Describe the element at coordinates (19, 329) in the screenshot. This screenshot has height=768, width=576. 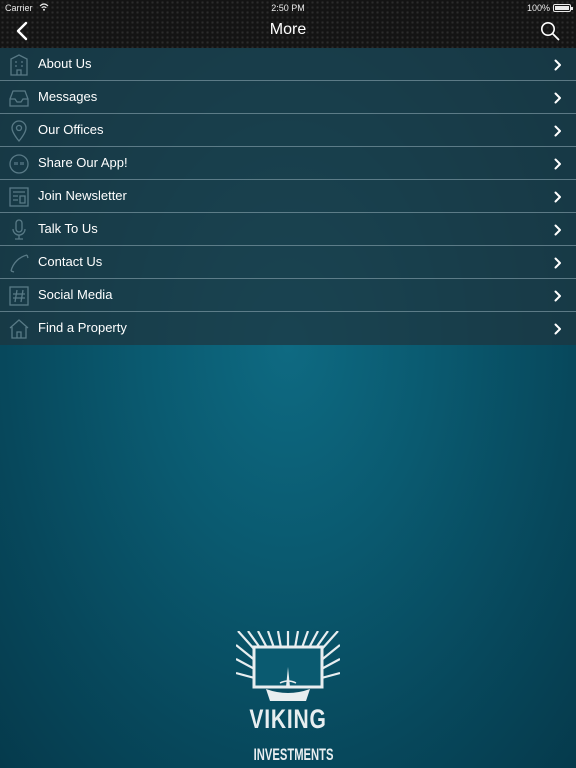
I see `house-icon` at that location.